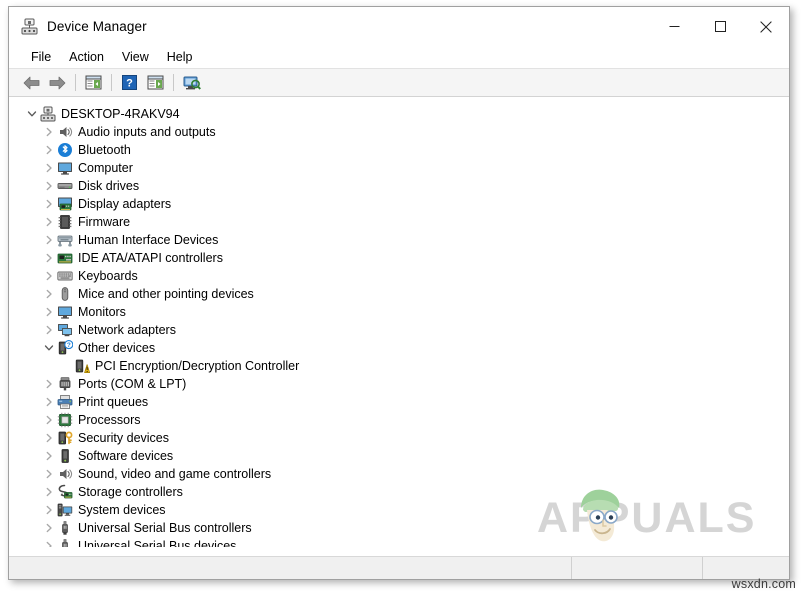  What do you see at coordinates (399, 57) in the screenshot?
I see `menu-bar: File Action View Help` at bounding box center [399, 57].